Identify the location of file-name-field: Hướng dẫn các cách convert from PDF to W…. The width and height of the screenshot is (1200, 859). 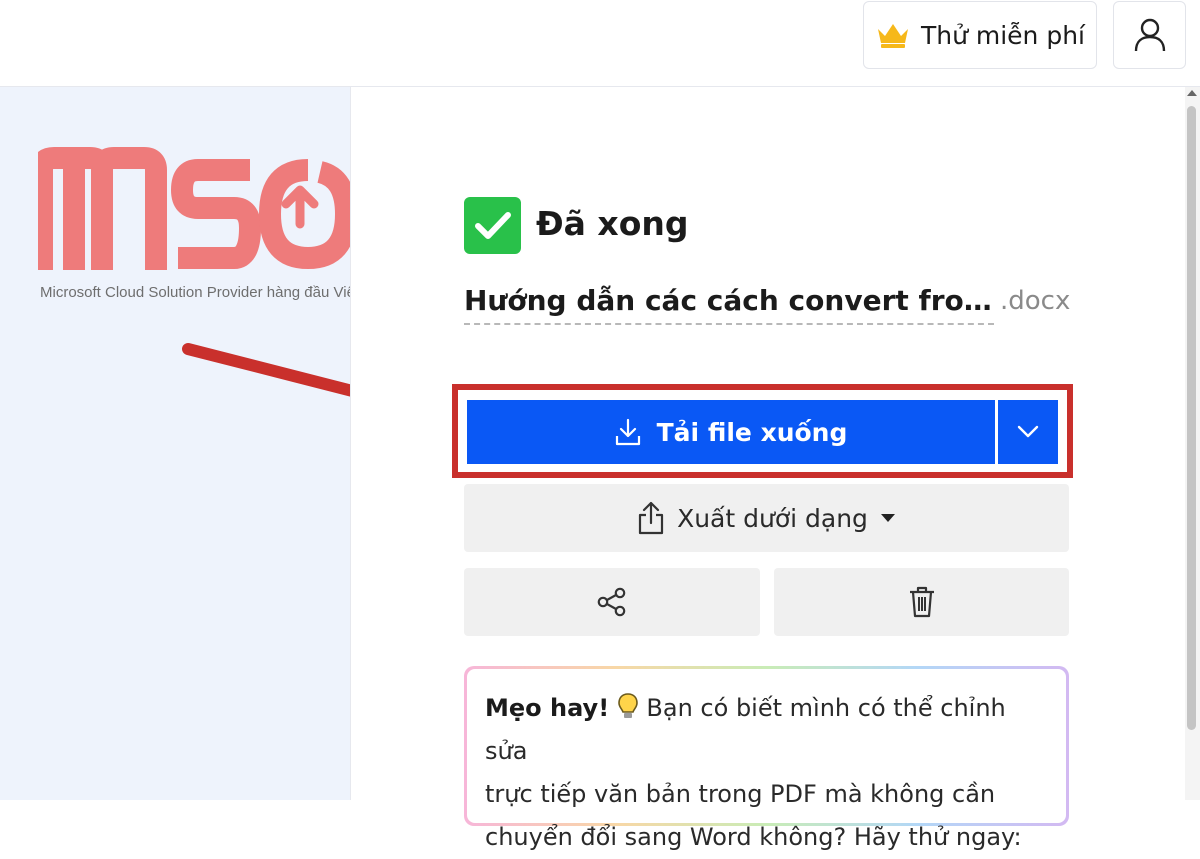
(729, 304).